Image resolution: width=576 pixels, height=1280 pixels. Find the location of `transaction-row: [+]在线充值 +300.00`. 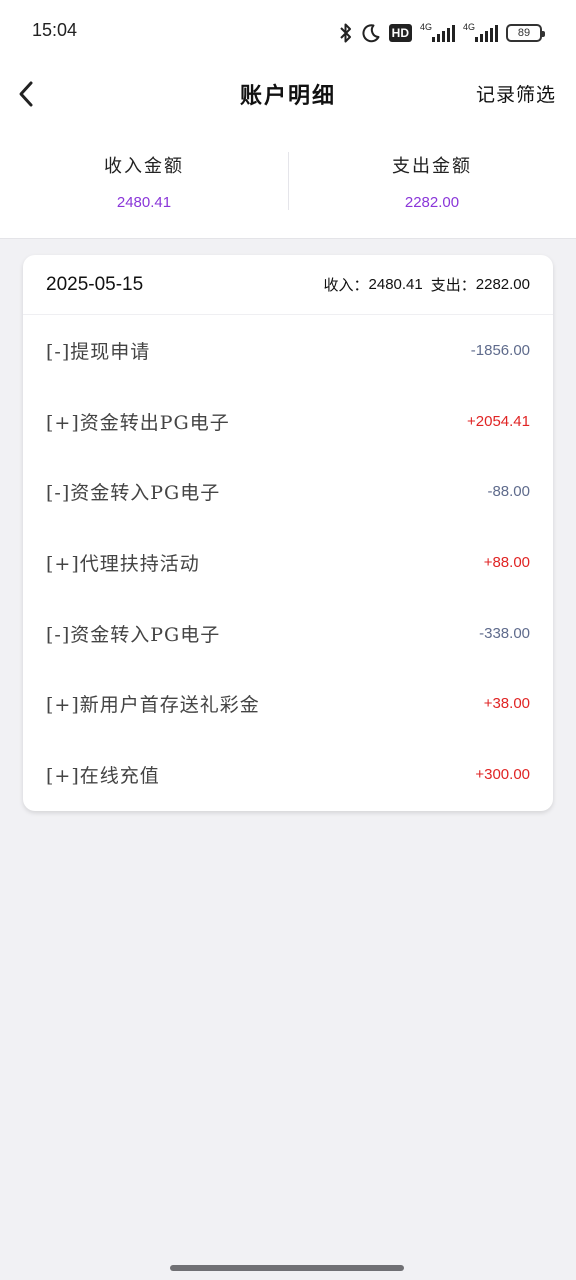

transaction-row: [+]在线充值 +300.00 is located at coordinates (288, 774).